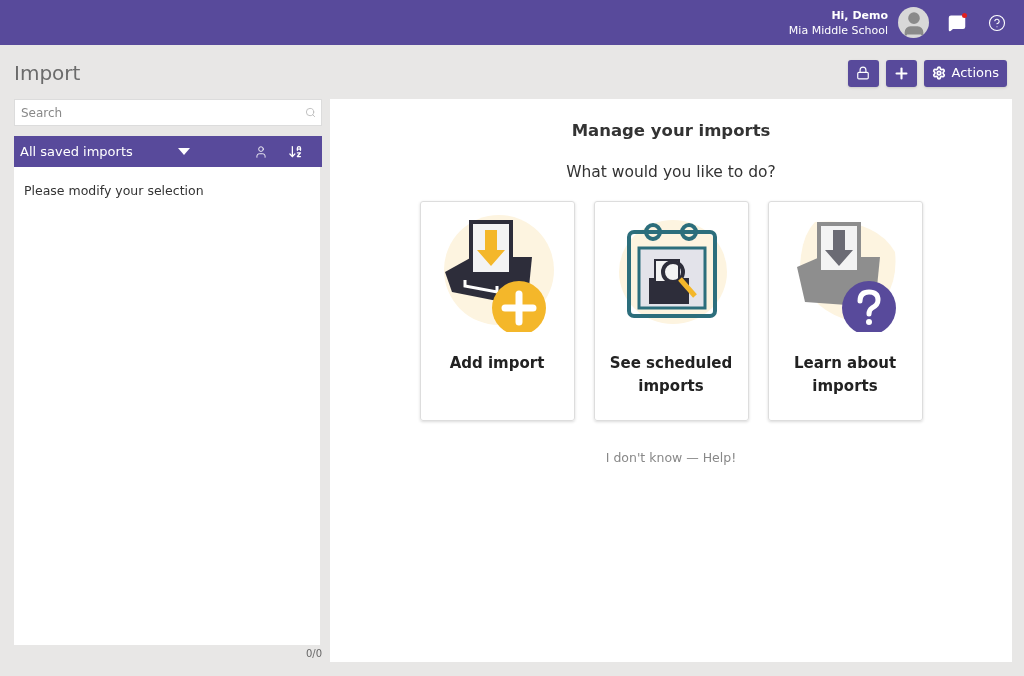 Image resolution: width=1024 pixels, height=676 pixels. What do you see at coordinates (497, 311) in the screenshot?
I see `option-card: Add import` at bounding box center [497, 311].